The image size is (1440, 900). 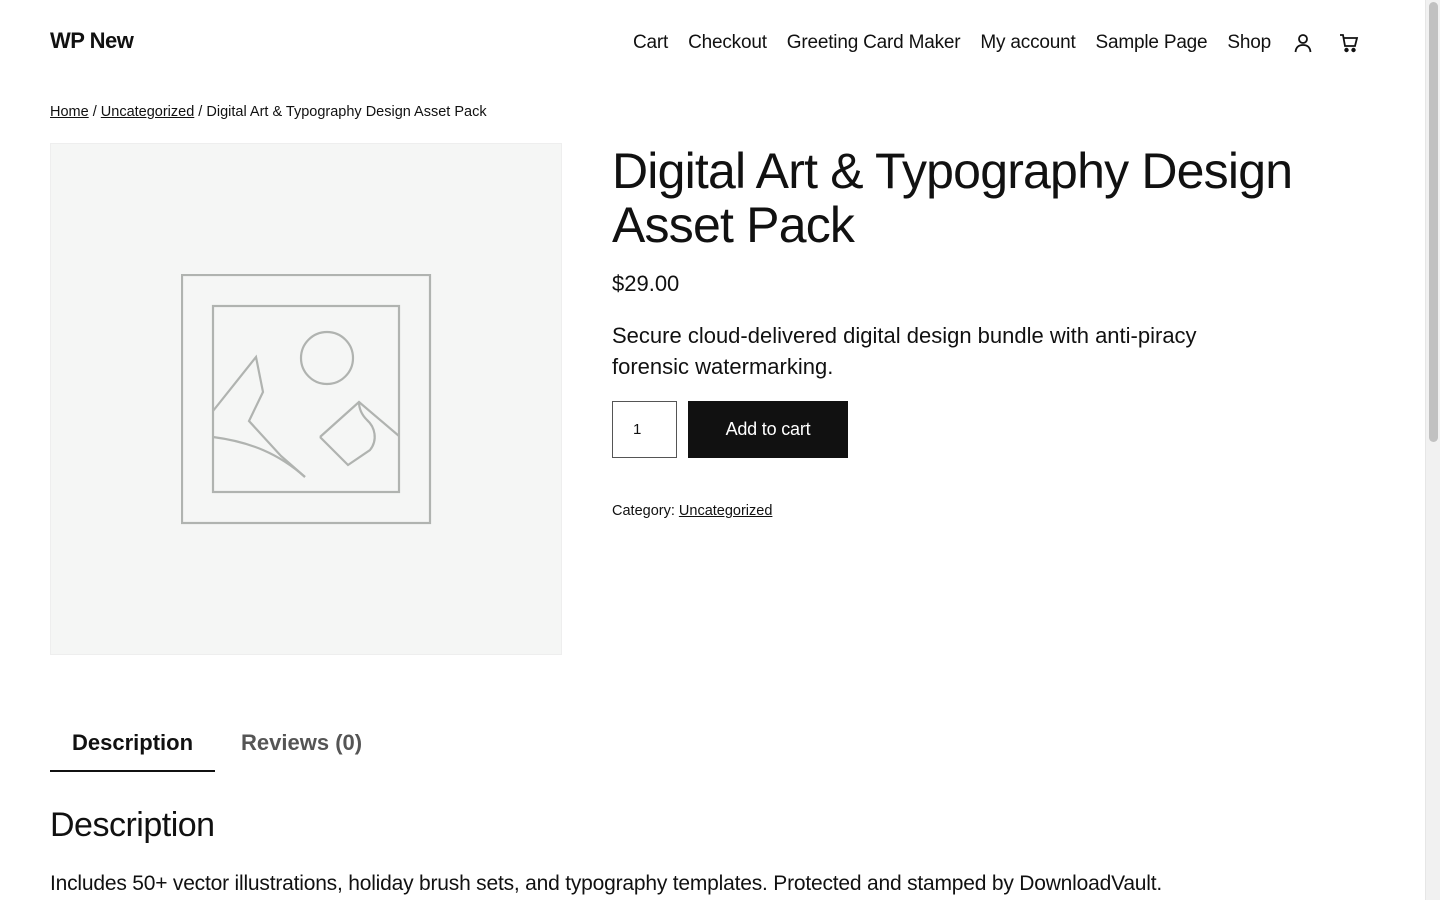 I want to click on cart-icon, so click(x=1349, y=43).